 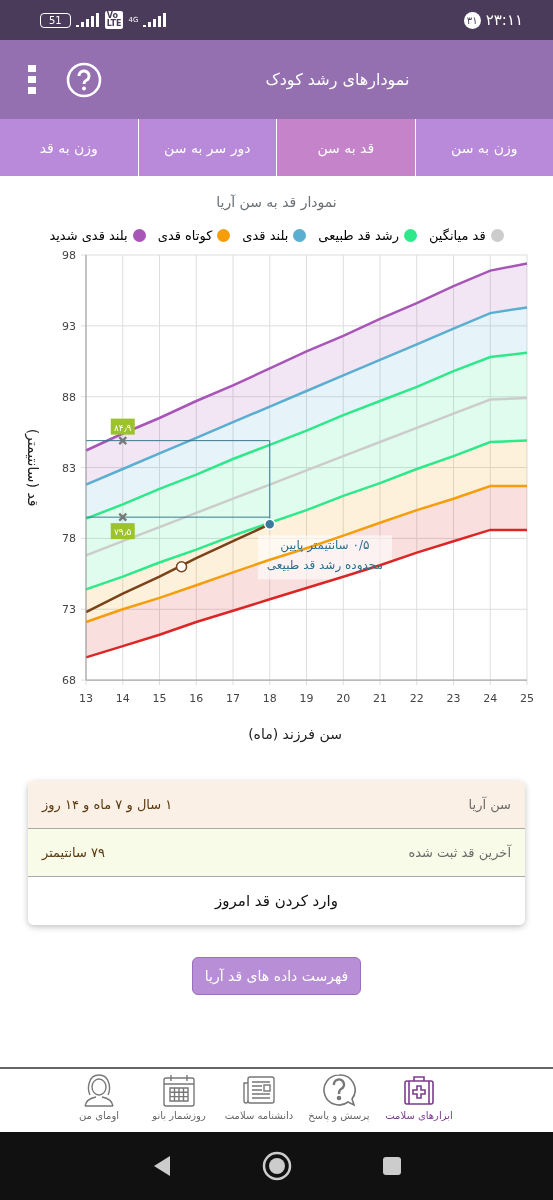 What do you see at coordinates (306, 699) in the screenshot?
I see `tick-label: 19` at bounding box center [306, 699].